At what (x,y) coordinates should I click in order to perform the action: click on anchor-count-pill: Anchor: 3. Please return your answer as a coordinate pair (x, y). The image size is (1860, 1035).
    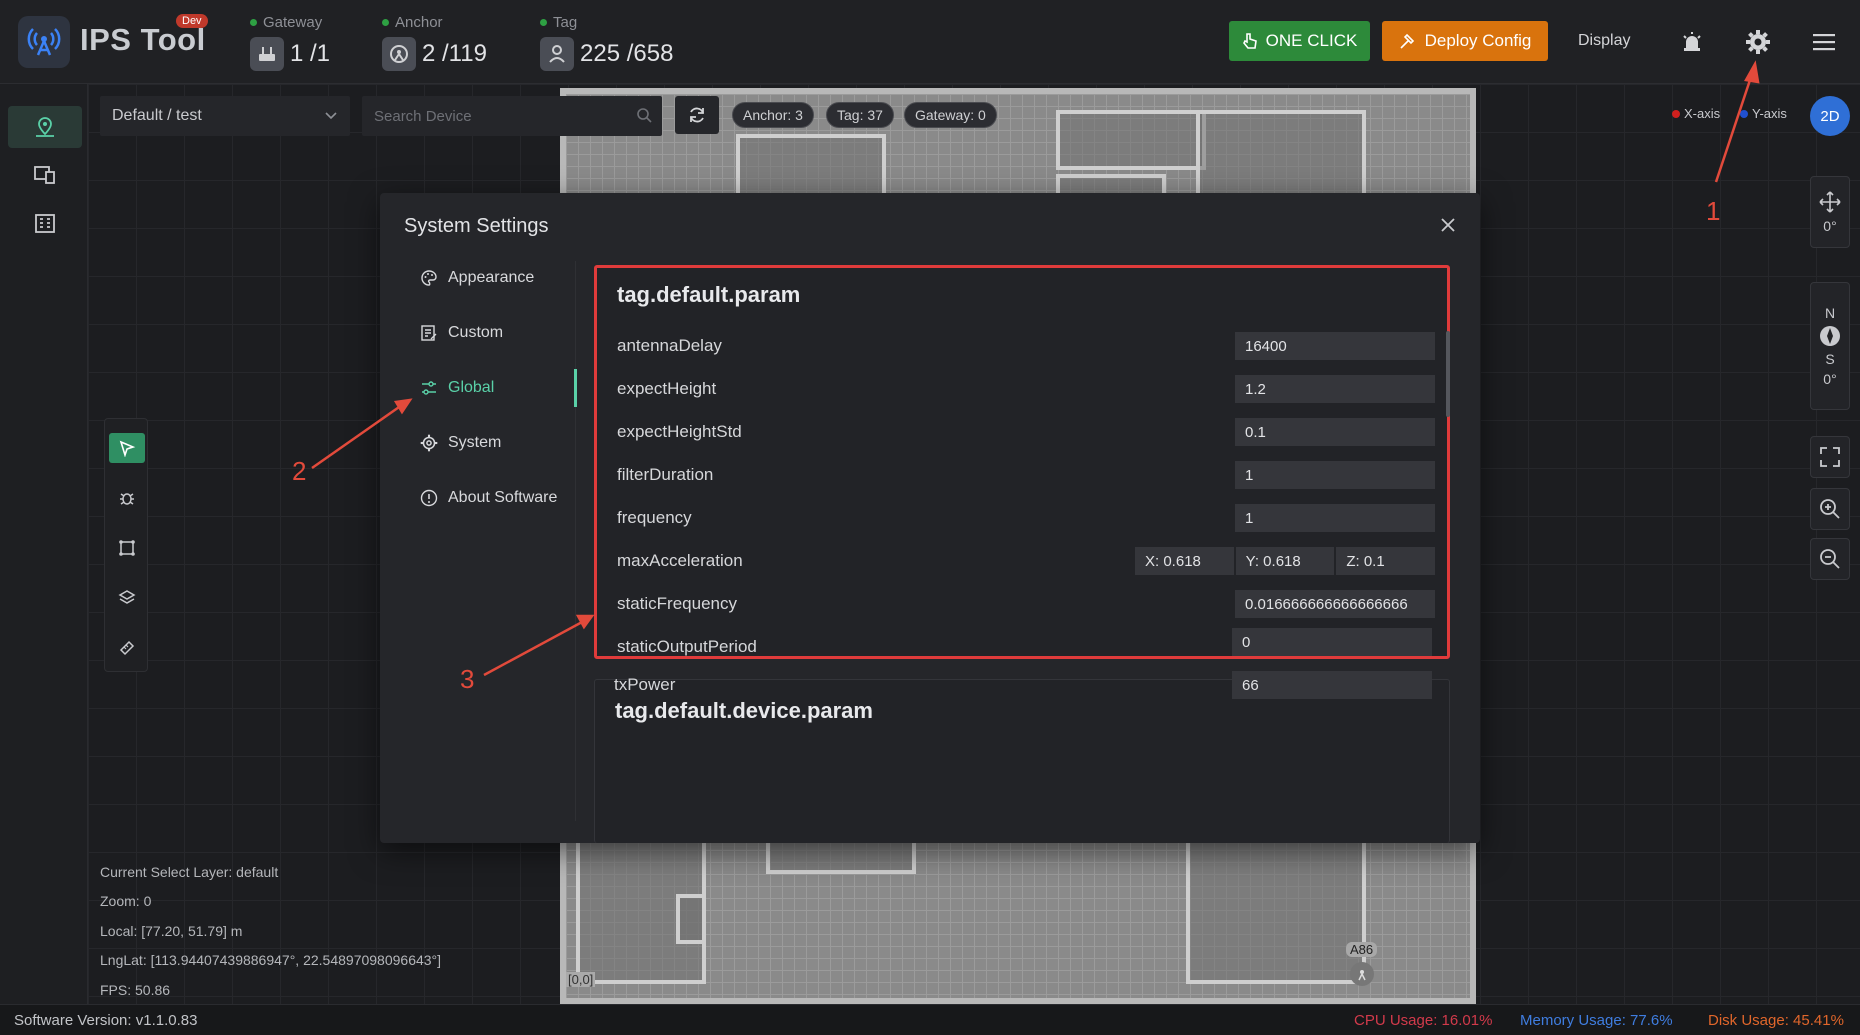
    Looking at the image, I should click on (773, 115).